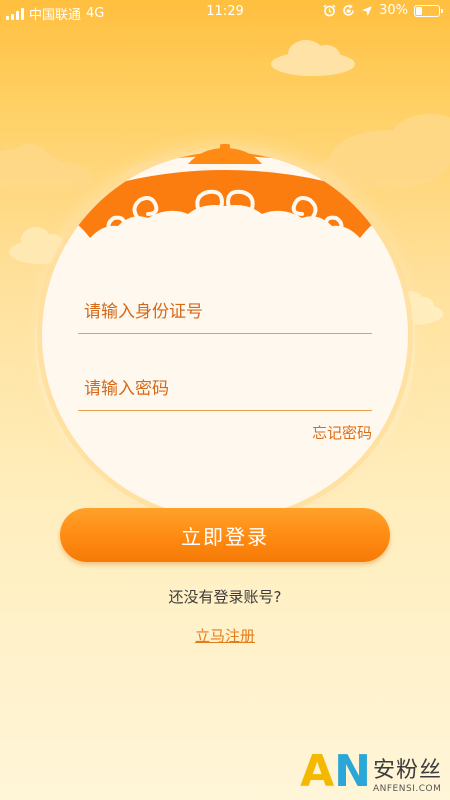 The height and width of the screenshot is (800, 450). I want to click on watermark-logo: AN 安粉丝 ANFENSI.COM, so click(371, 771).